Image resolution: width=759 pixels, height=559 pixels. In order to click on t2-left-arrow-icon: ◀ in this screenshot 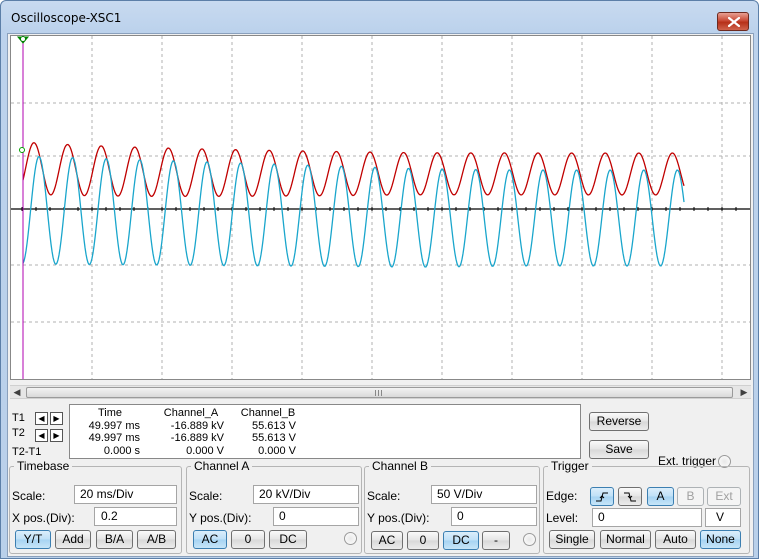, I will do `click(41, 435)`.